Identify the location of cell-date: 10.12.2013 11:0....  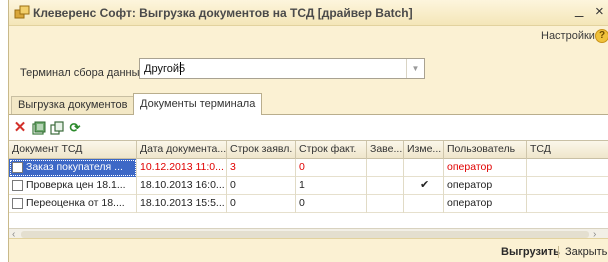
(182, 168).